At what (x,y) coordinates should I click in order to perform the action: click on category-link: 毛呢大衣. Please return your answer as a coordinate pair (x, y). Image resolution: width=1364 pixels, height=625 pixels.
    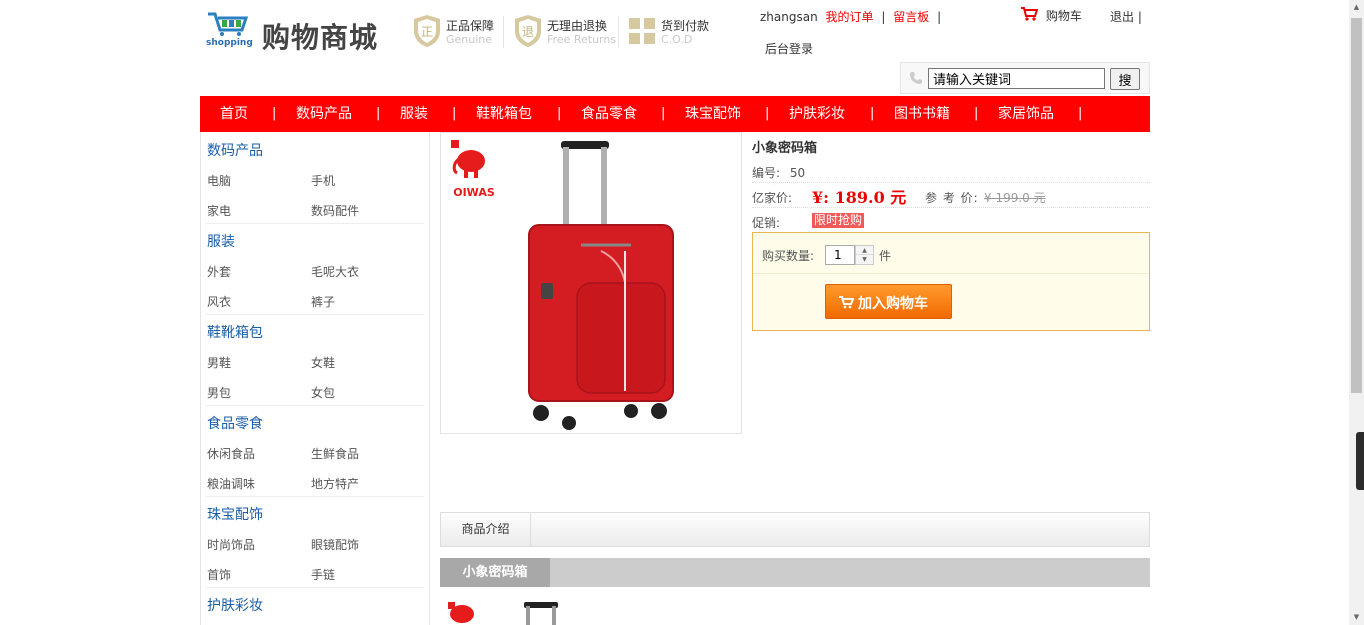
    Looking at the image, I should click on (335, 271).